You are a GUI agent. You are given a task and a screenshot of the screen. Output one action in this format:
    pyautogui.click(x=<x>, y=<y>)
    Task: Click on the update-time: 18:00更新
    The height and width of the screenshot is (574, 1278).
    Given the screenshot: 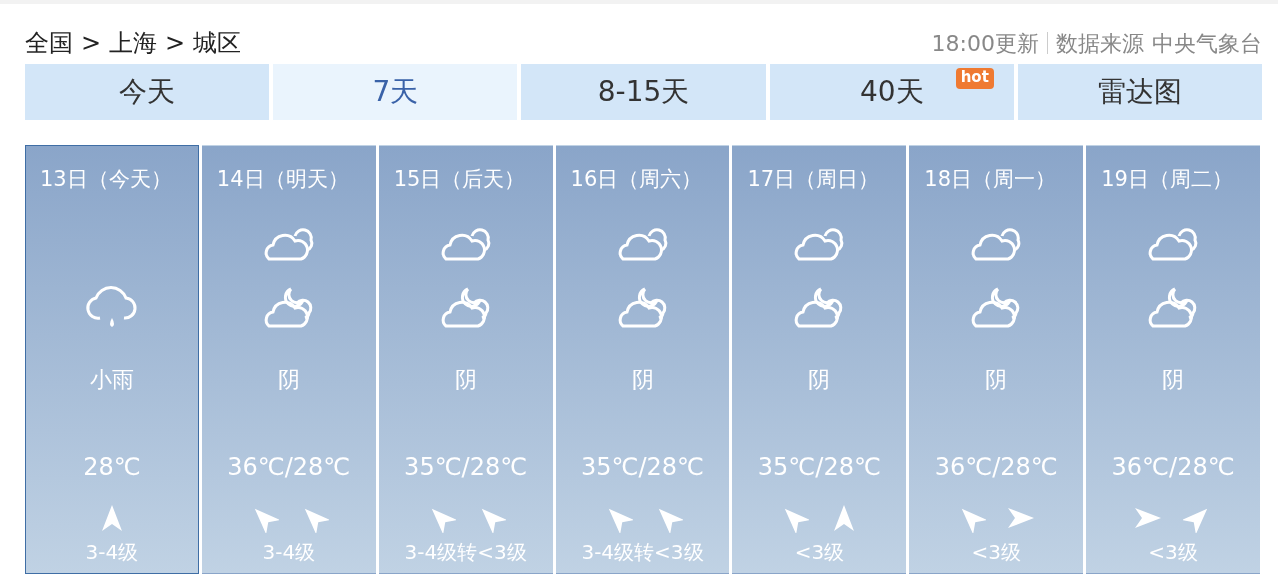 What is the action you would take?
    pyautogui.click(x=985, y=43)
    